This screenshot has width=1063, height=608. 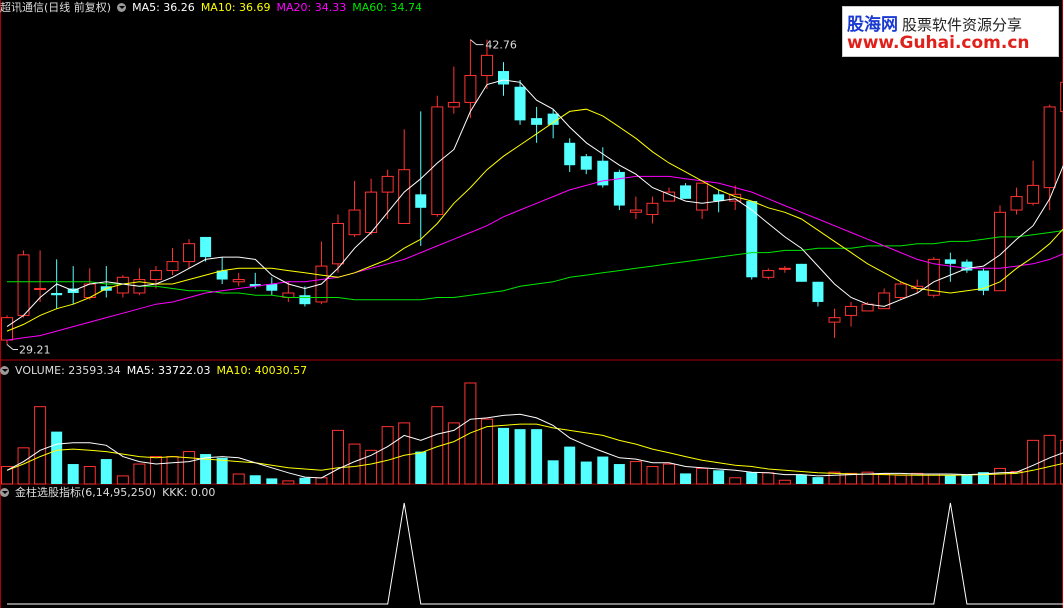 I want to click on guhai-watermark: 股海网 股票软件资源分享 www.Guhai.com.cn, so click(x=950, y=31).